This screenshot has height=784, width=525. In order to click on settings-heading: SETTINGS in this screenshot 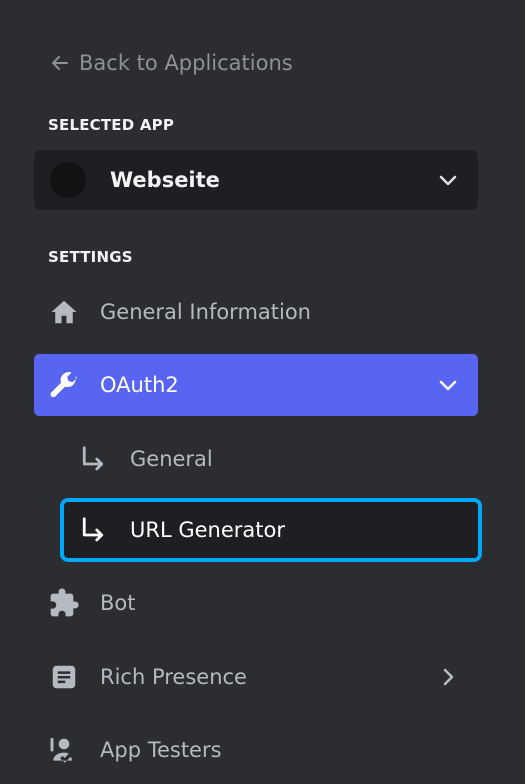, I will do `click(90, 257)`.